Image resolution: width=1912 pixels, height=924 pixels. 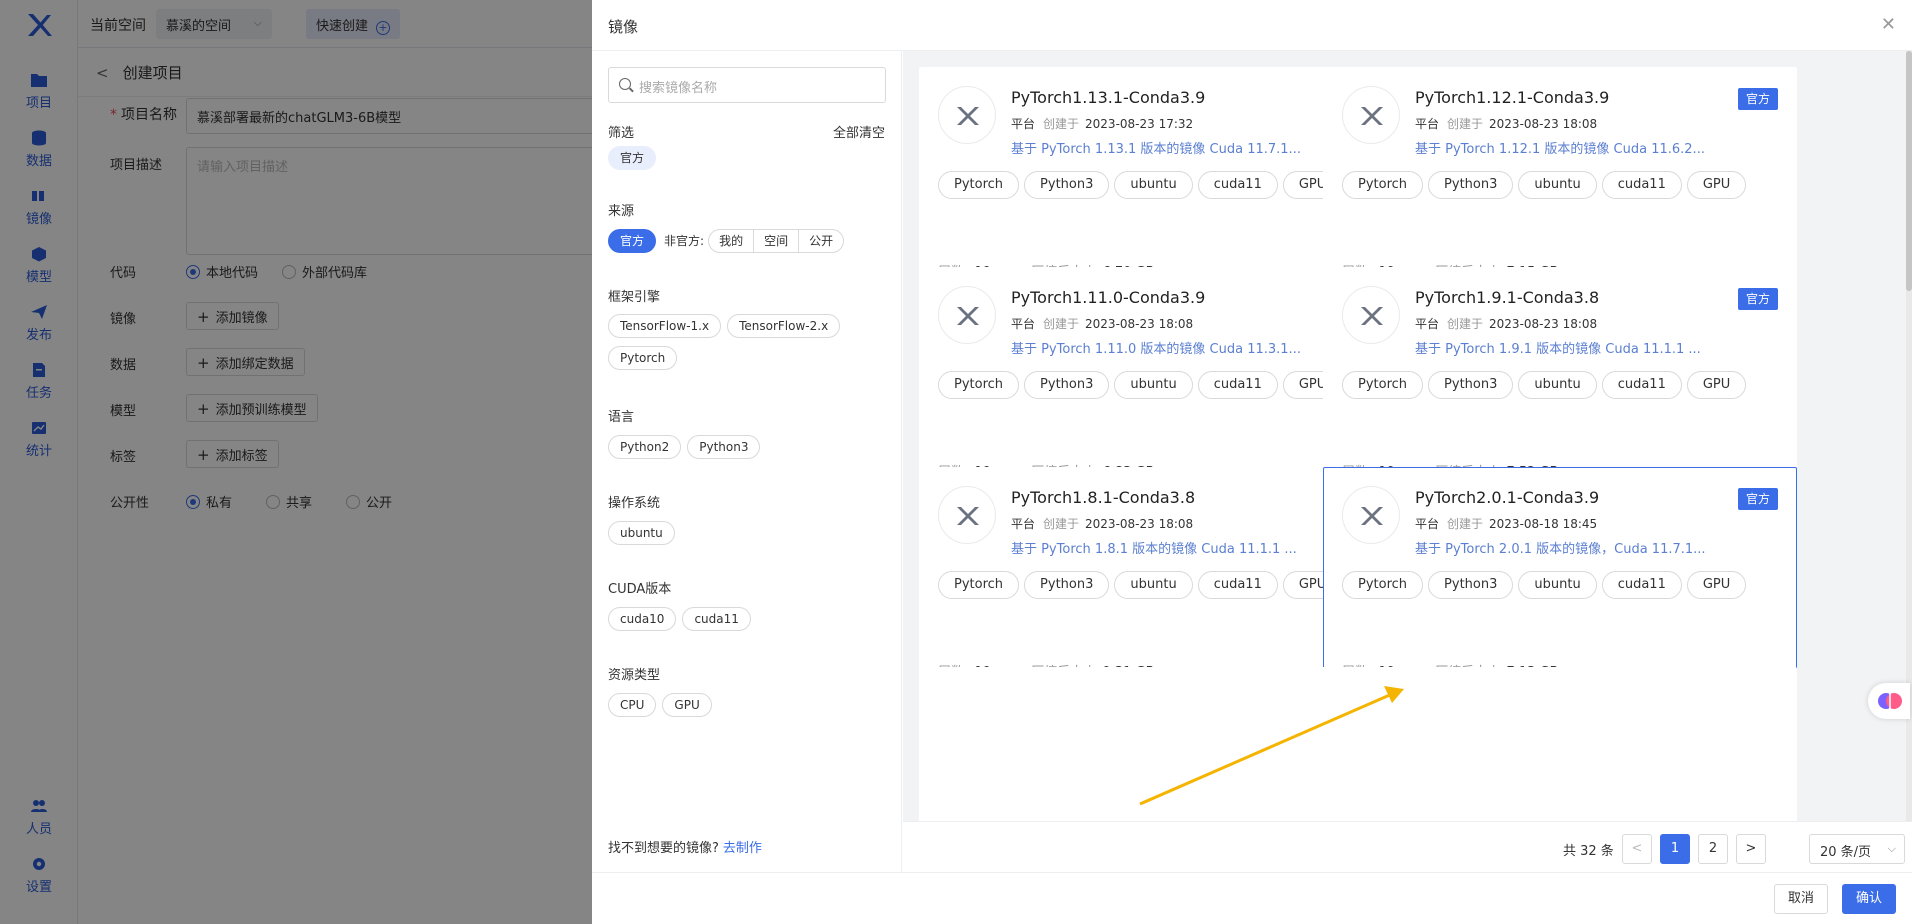 I want to click on assistant-brain-icon, so click(x=1889, y=701).